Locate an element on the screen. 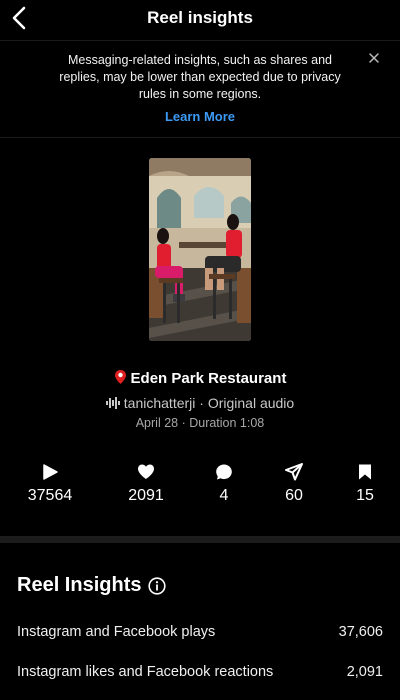  shares-count: 60 is located at coordinates (294, 495).